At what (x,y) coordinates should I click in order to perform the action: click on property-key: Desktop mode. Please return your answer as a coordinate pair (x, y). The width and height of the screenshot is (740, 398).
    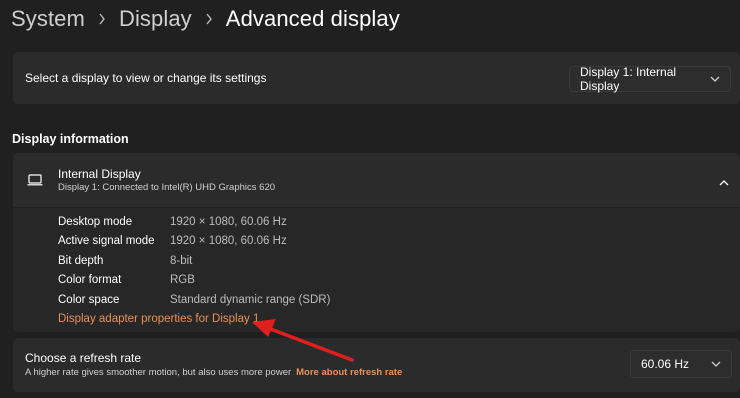
    Looking at the image, I should click on (95, 222).